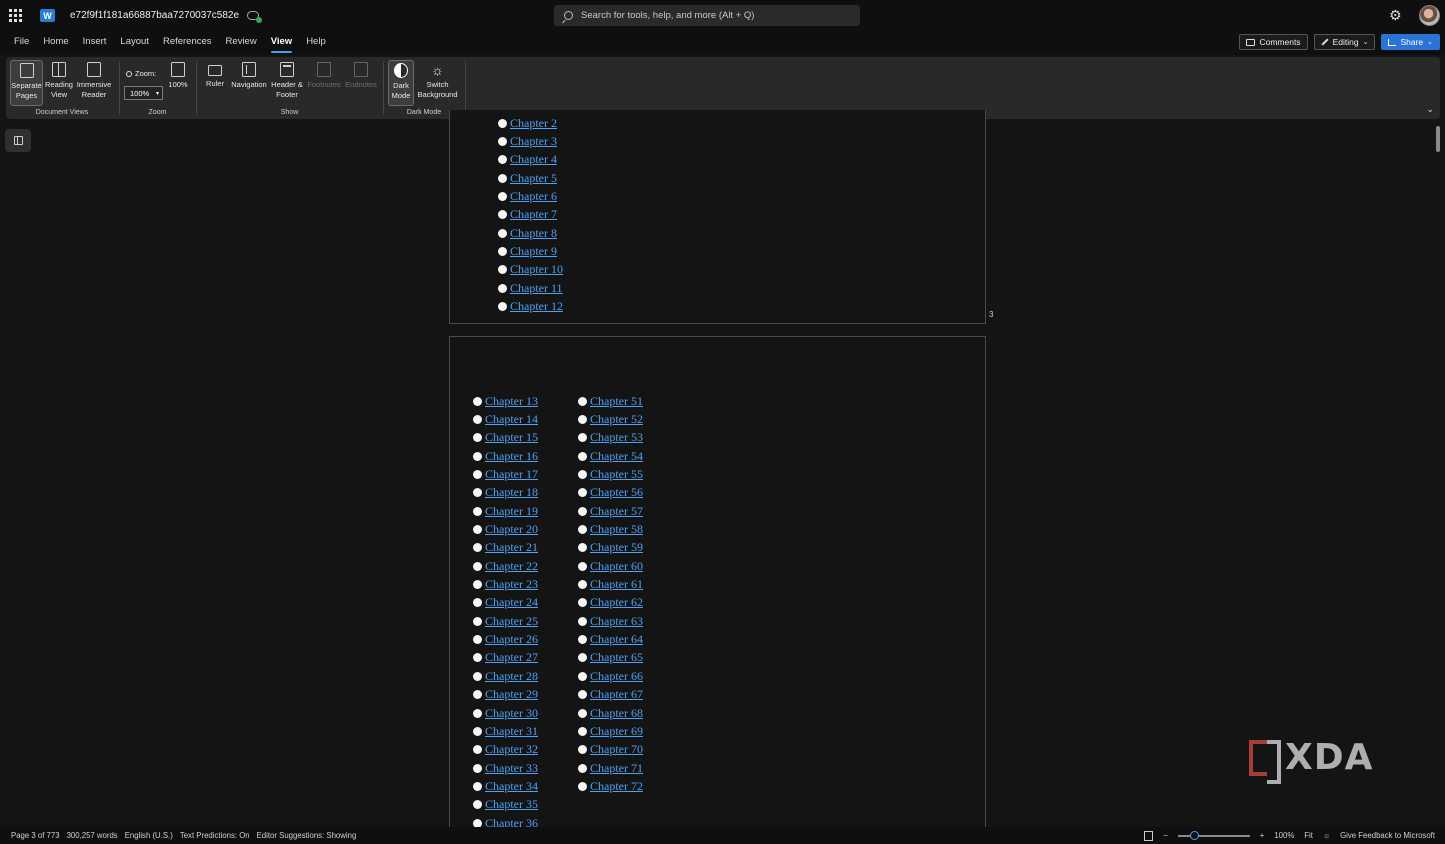 This screenshot has width=1445, height=844. Describe the element at coordinates (18, 140) in the screenshot. I see `nav-pane-toggle` at that location.